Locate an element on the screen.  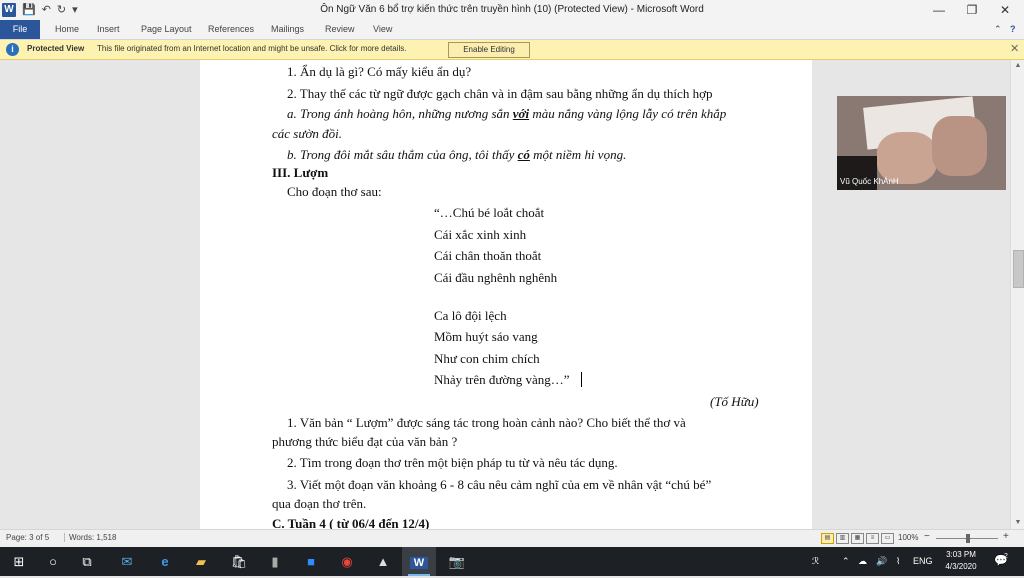
web-layout-icon: ▦ is located at coordinates (857, 538).